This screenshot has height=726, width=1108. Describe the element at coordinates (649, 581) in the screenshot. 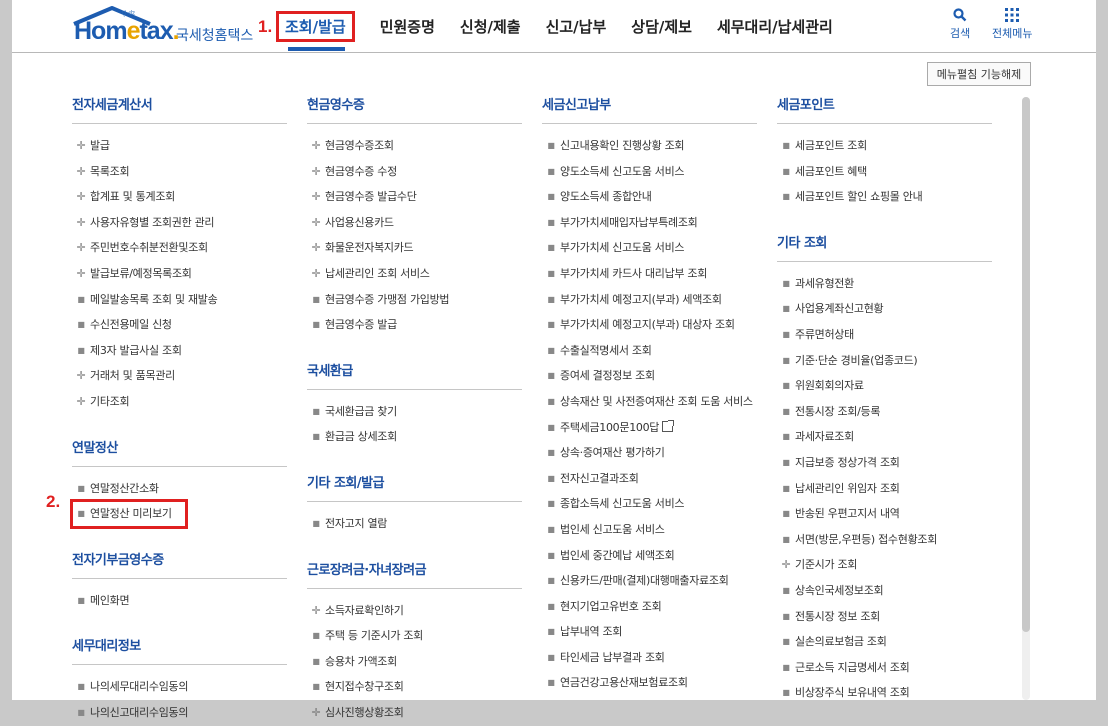

I see `menu-item: ■ 신용카드/판매(결제)대행매출자료조회` at that location.